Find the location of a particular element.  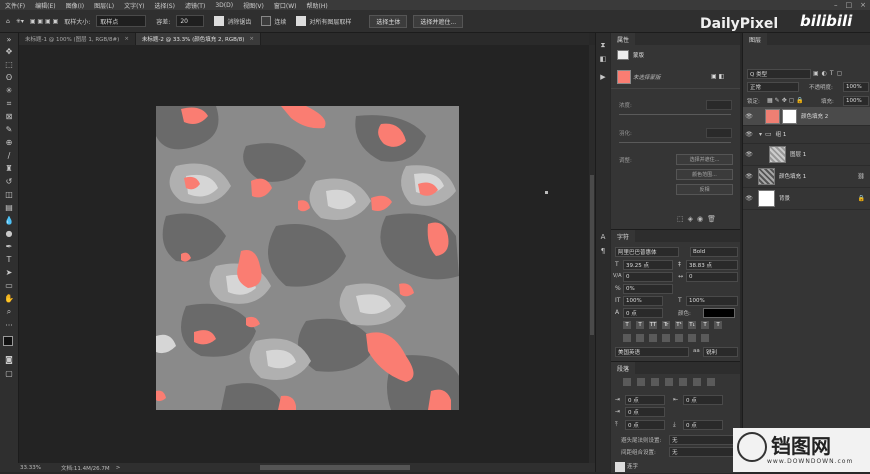

sample-all-layers-checkbox is located at coordinates (301, 21).